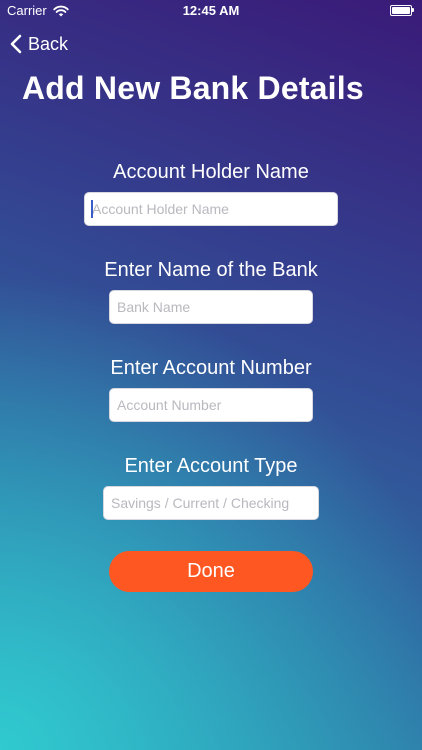 The height and width of the screenshot is (750, 422). What do you see at coordinates (211, 405) in the screenshot?
I see `account-number-input` at bounding box center [211, 405].